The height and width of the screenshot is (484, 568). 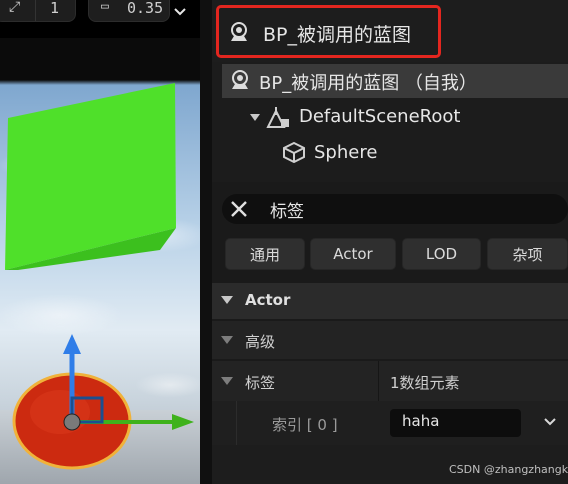 I want to click on clear-search-icon, so click(x=239, y=209).